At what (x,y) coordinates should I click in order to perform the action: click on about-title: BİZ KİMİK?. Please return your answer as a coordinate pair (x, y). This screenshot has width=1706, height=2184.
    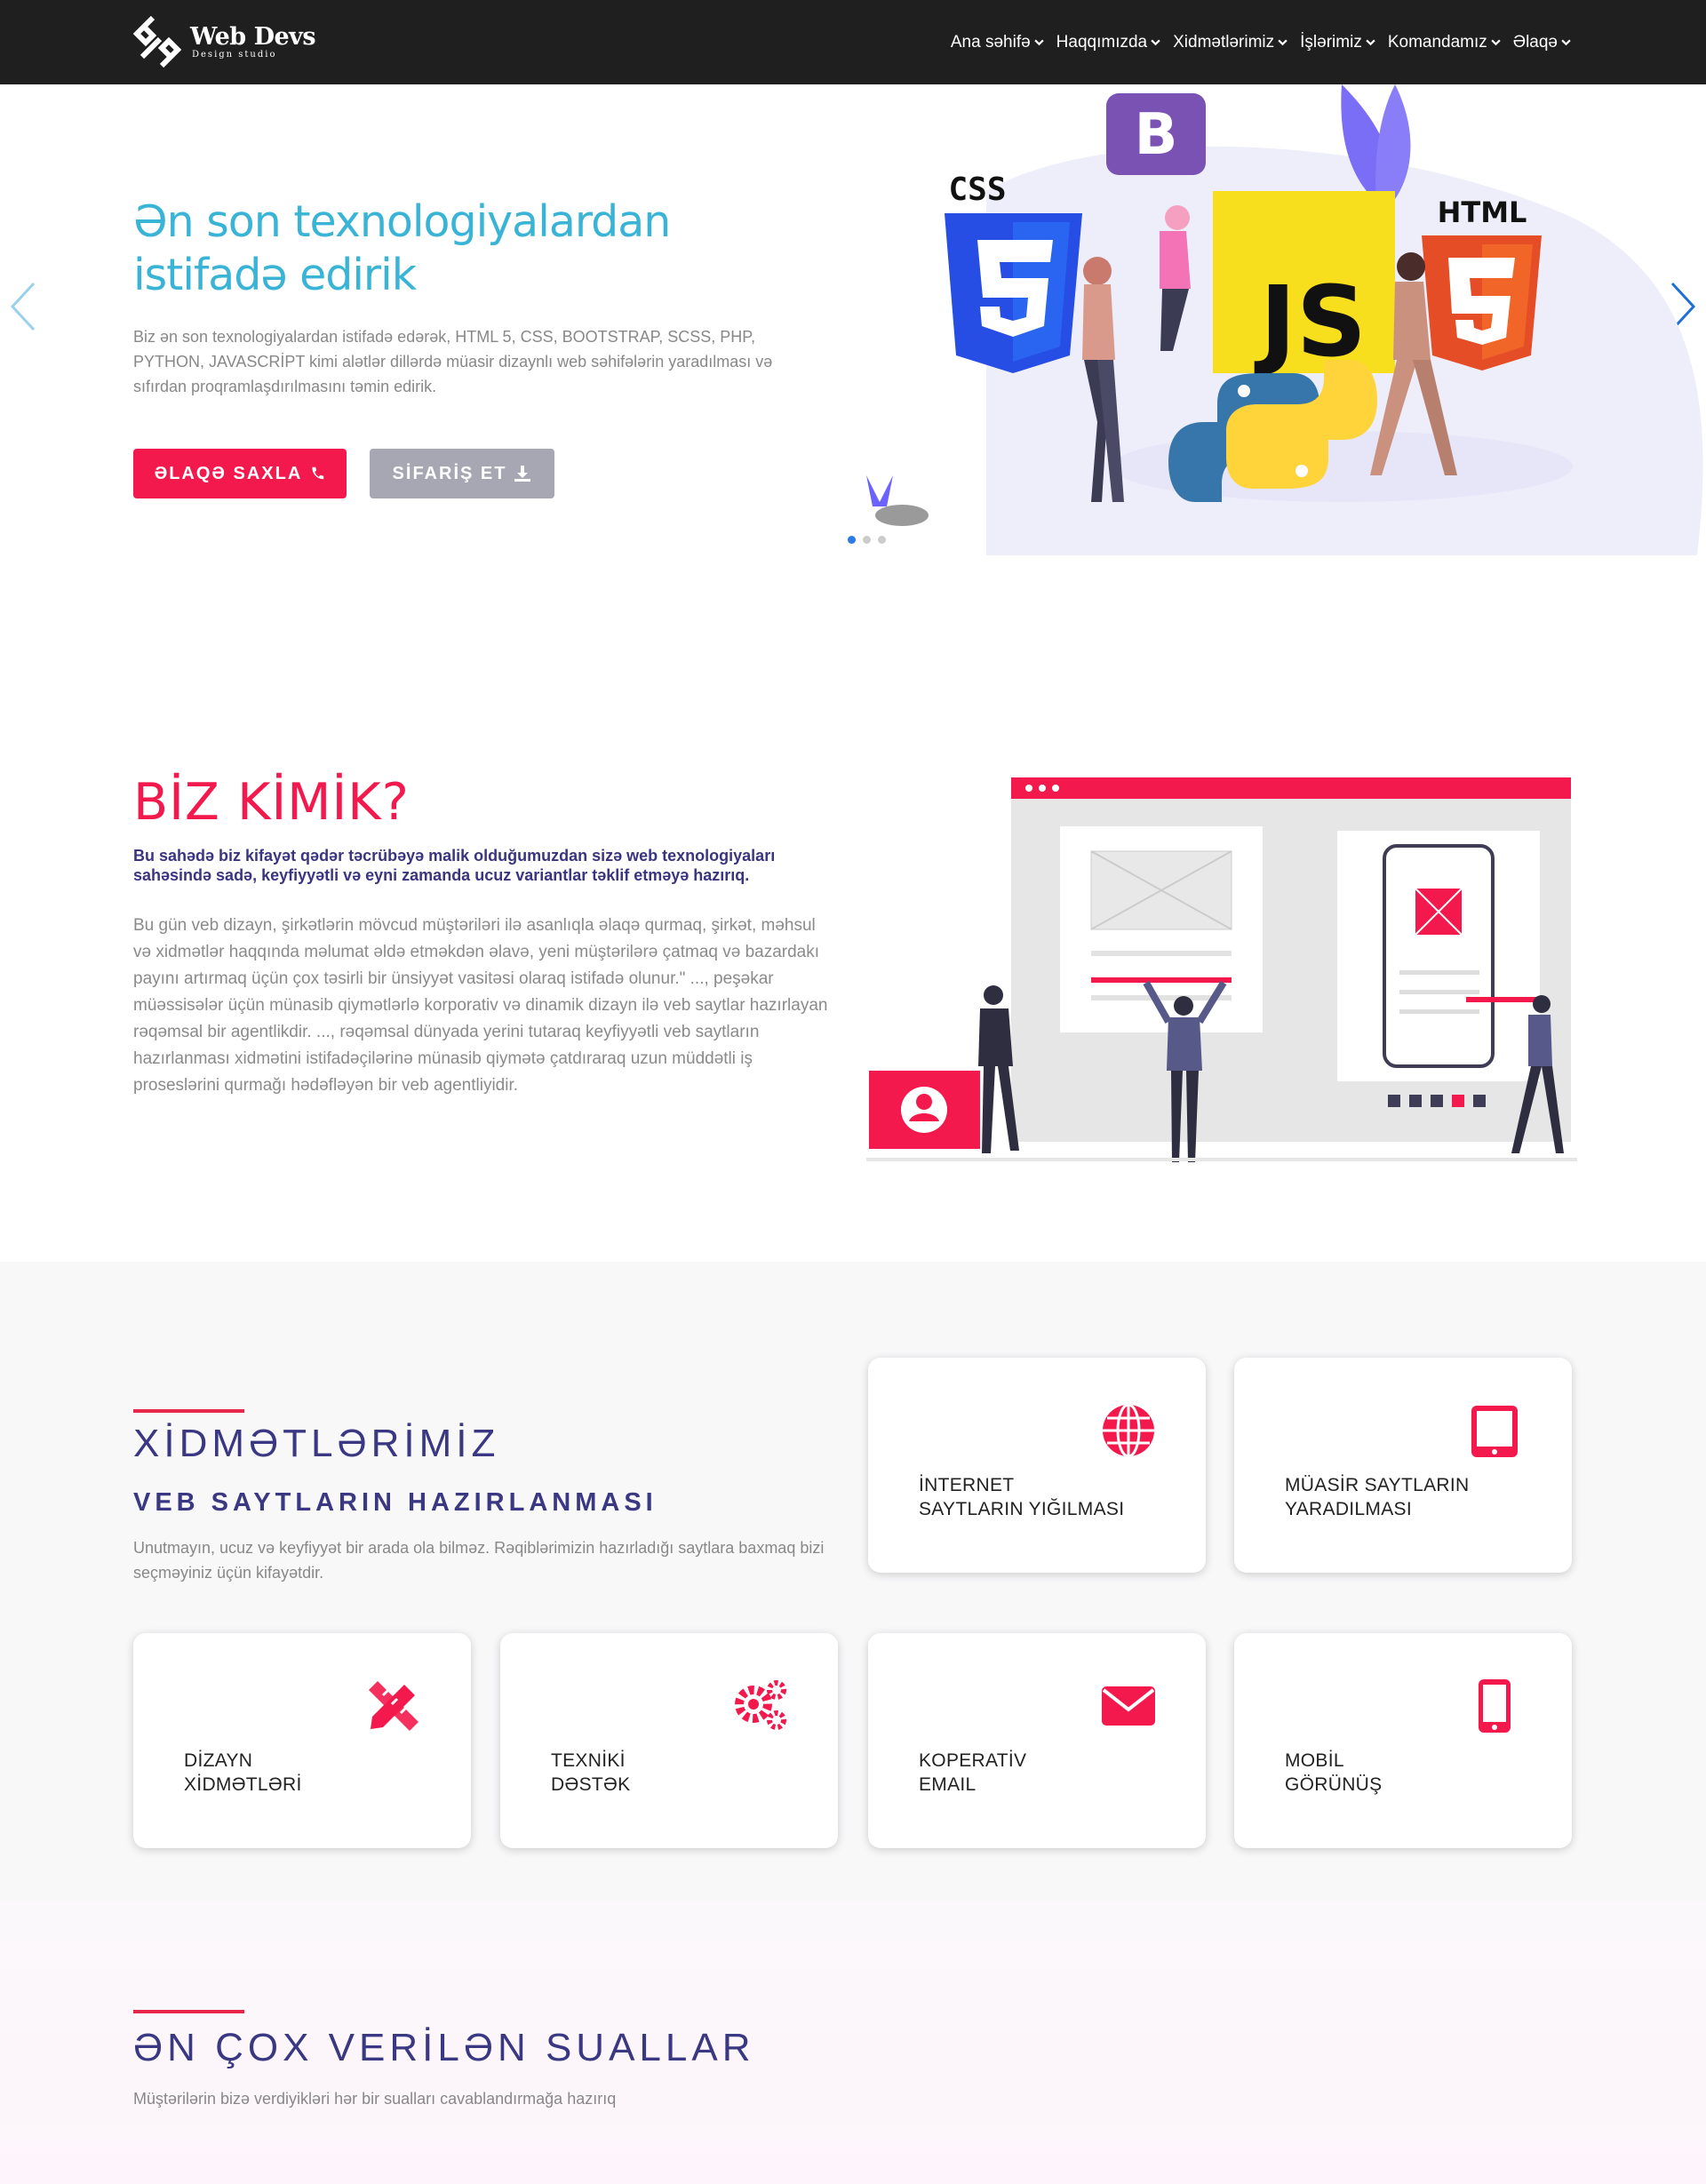
    Looking at the image, I should click on (271, 802).